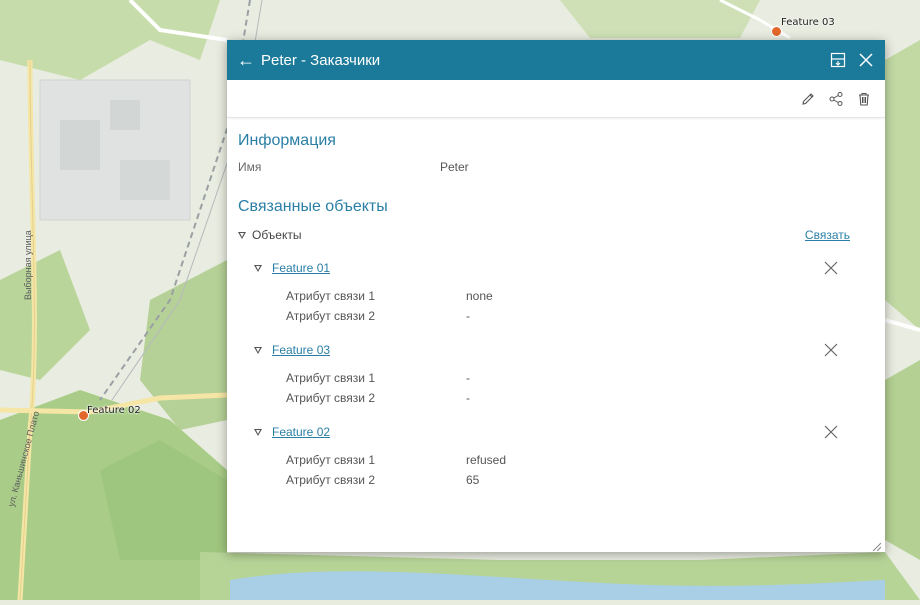 The width and height of the screenshot is (920, 605). I want to click on dock-panel-icon, so click(838, 60).